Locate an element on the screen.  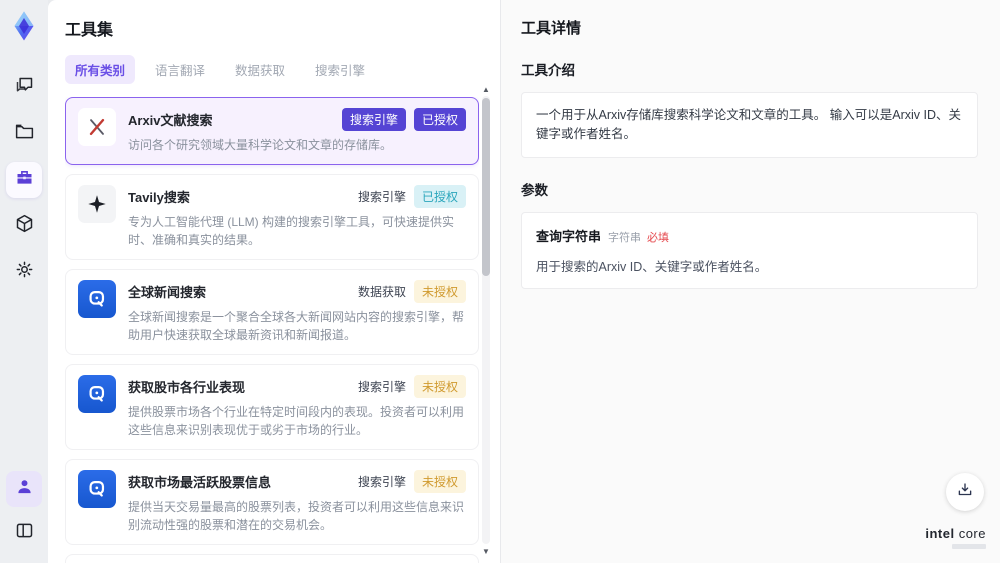
category-tabs: 所有类别 语言翻译 数据获取 搜索引擎 is located at coordinates (282, 69).